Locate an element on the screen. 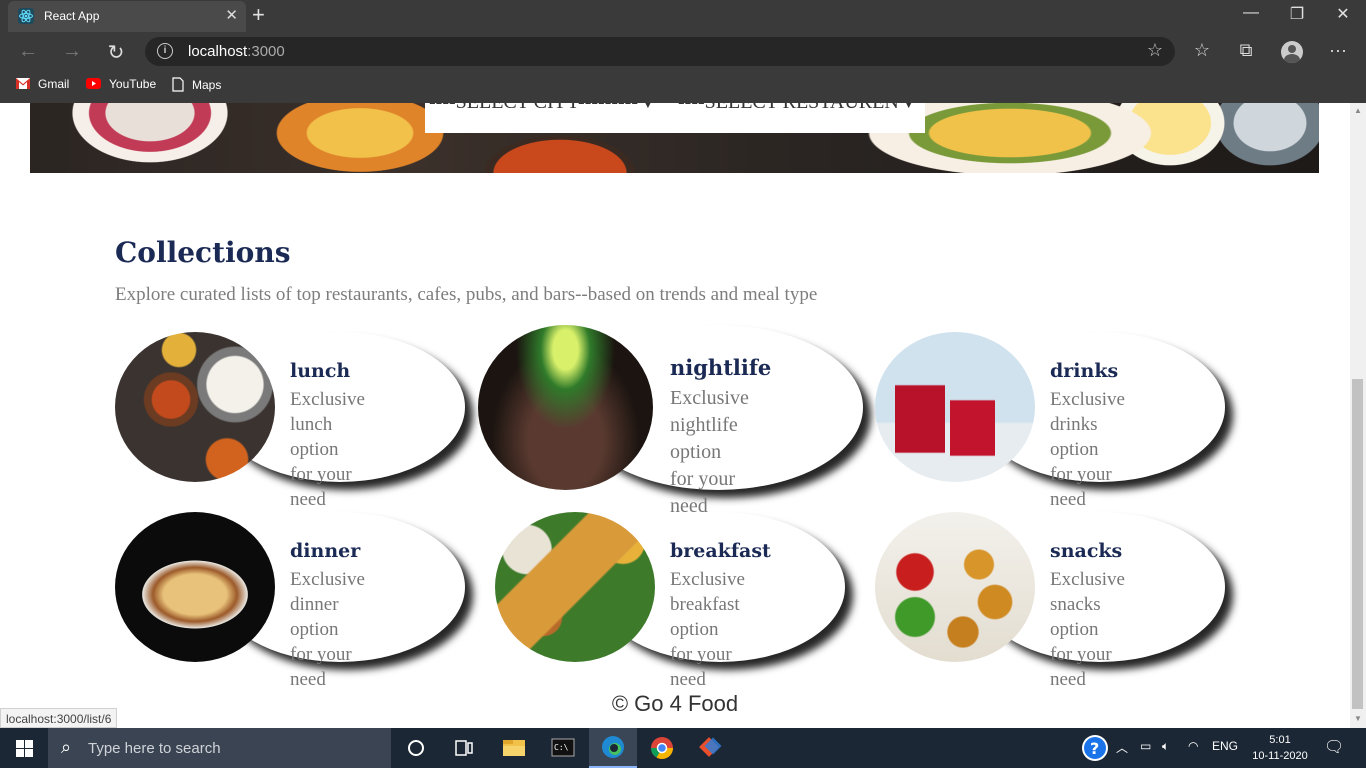  more-menu-icon: ··· is located at coordinates (1338, 50).